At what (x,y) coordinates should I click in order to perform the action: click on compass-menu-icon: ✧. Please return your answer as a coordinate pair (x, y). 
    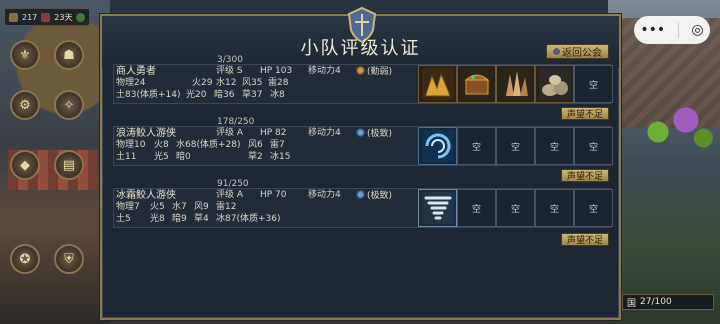
    Looking at the image, I should click on (69, 105).